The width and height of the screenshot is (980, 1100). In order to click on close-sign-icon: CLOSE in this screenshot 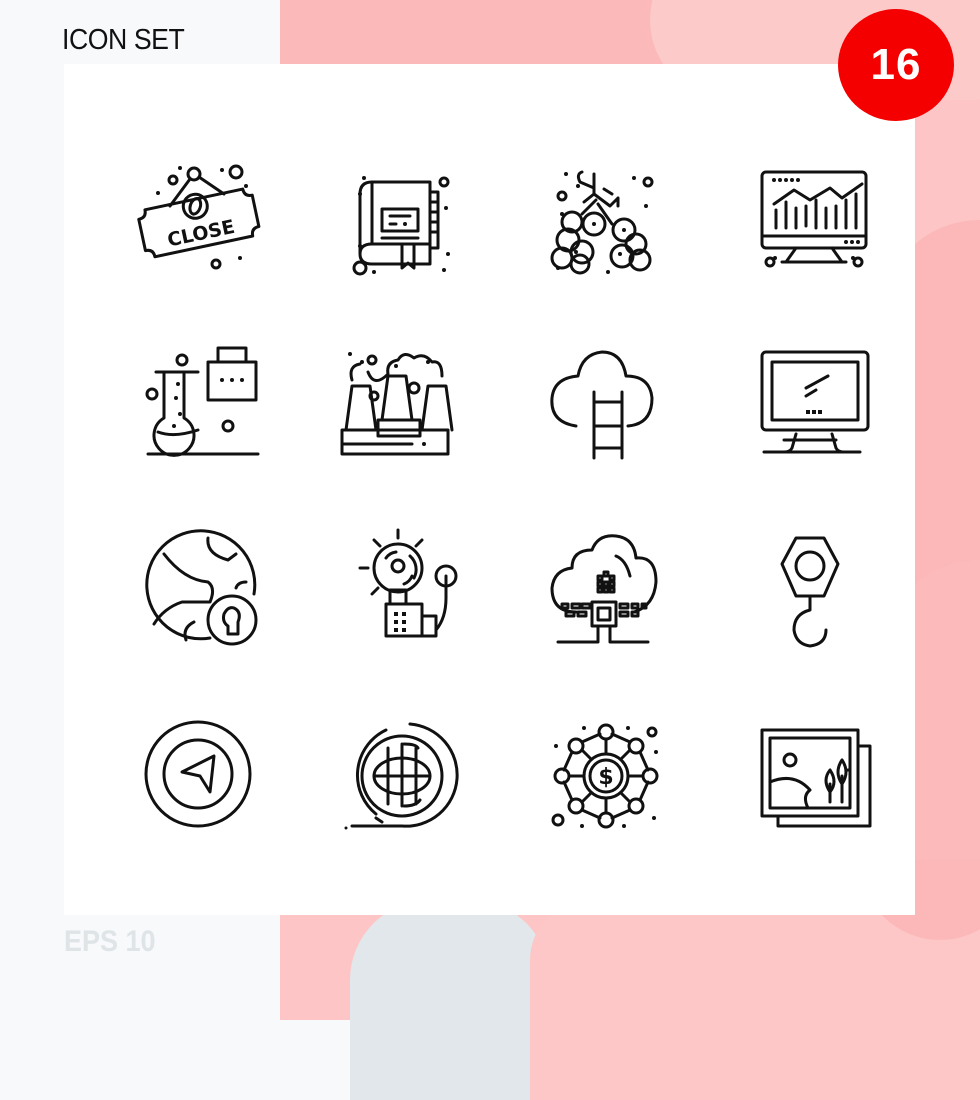, I will do `click(198, 214)`.